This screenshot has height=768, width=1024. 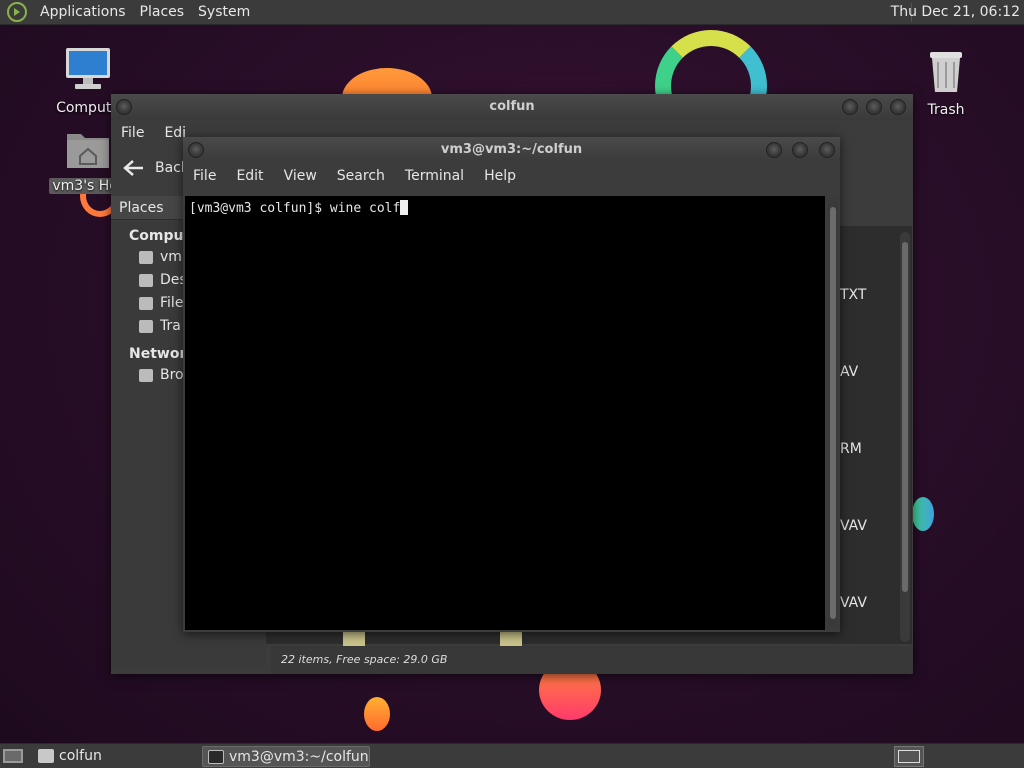 What do you see at coordinates (853, 295) in the screenshot?
I see `file-name: TXT` at bounding box center [853, 295].